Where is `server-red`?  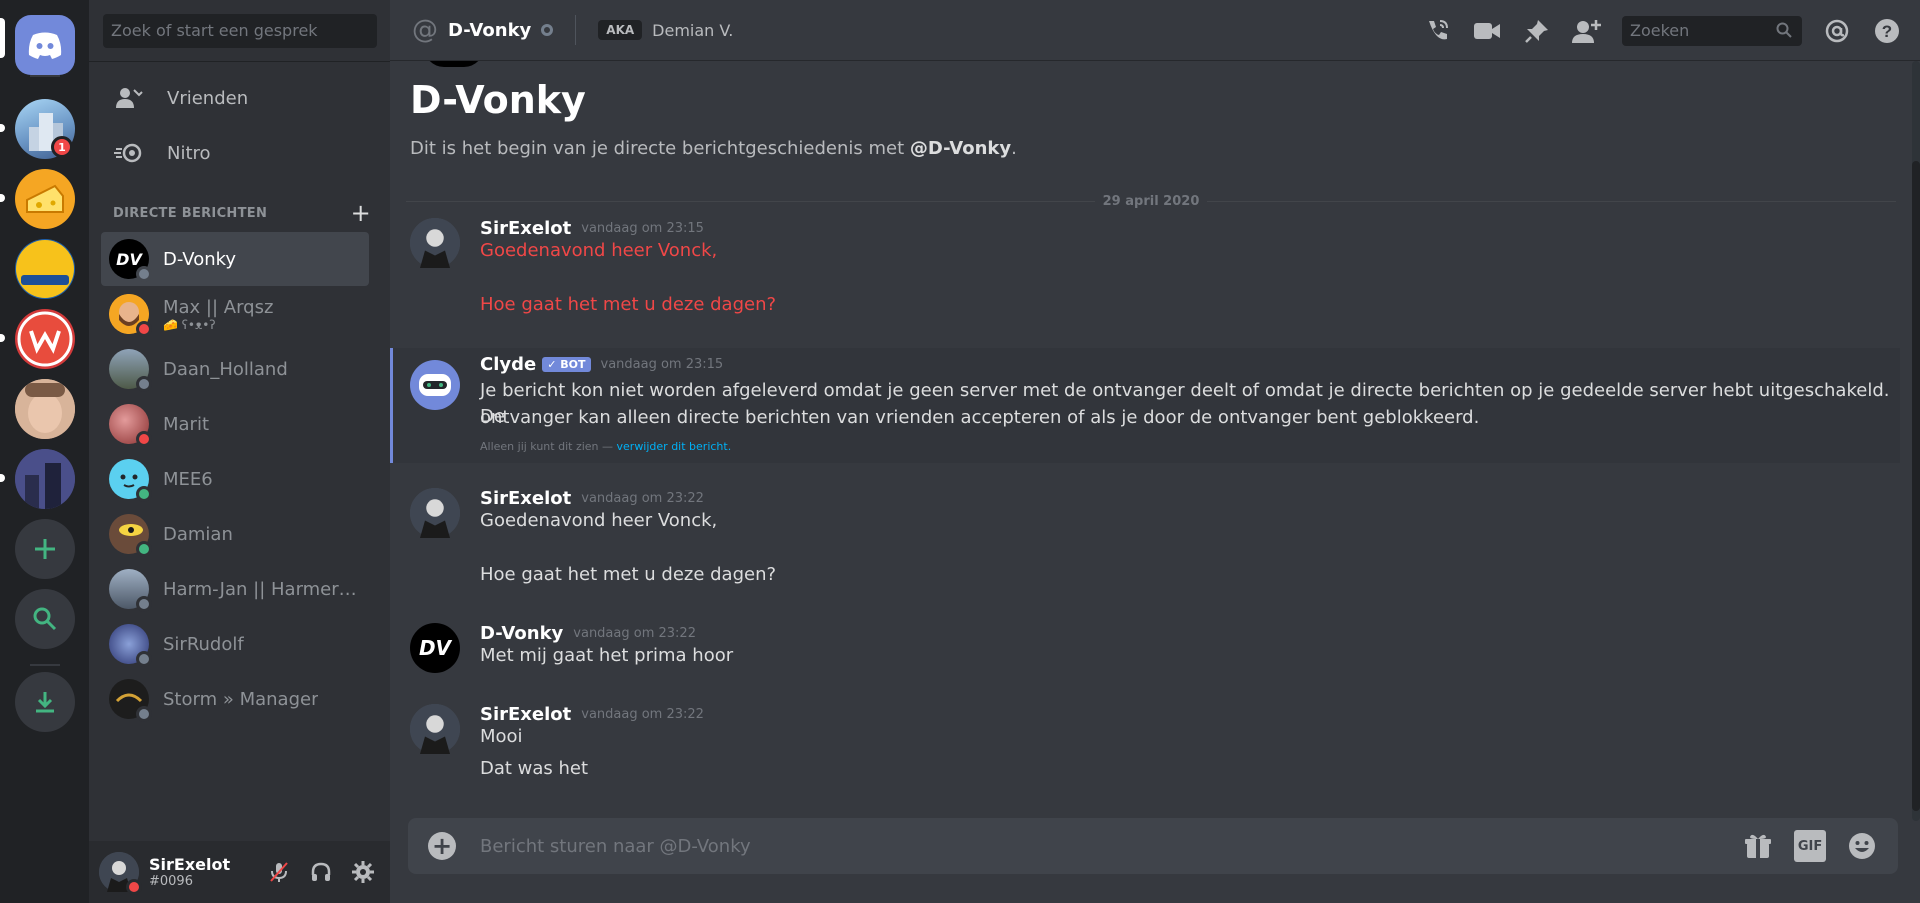 server-red is located at coordinates (45, 339).